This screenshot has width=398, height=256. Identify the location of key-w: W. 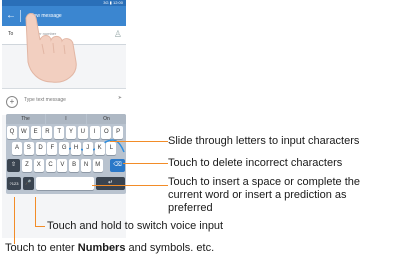
(23, 132).